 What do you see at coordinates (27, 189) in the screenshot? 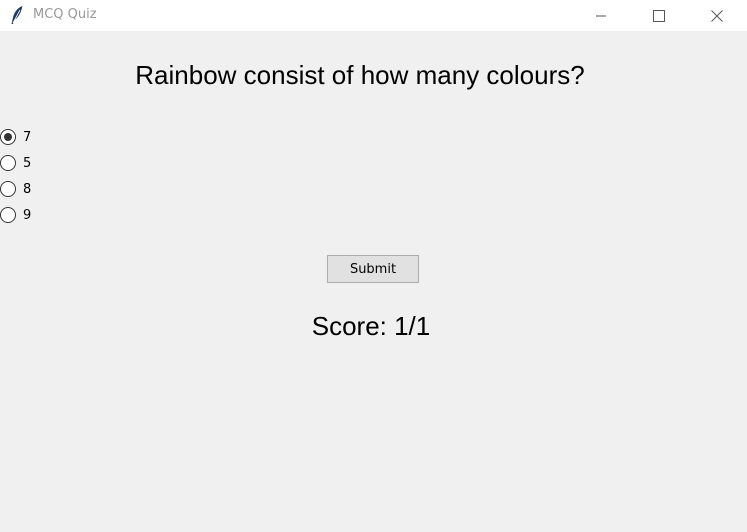
I see `option-label: 8` at bounding box center [27, 189].